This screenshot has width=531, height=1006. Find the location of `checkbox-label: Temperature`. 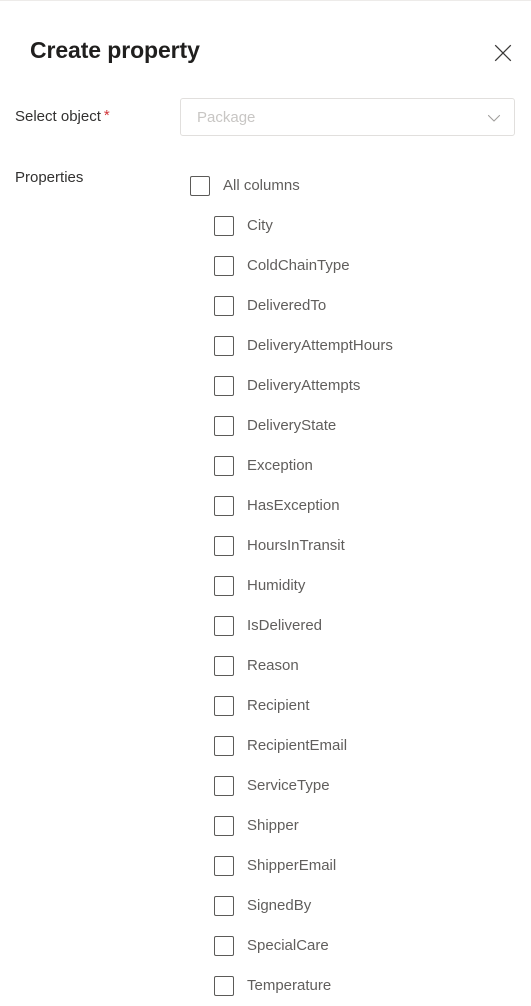

checkbox-label: Temperature is located at coordinates (289, 985).